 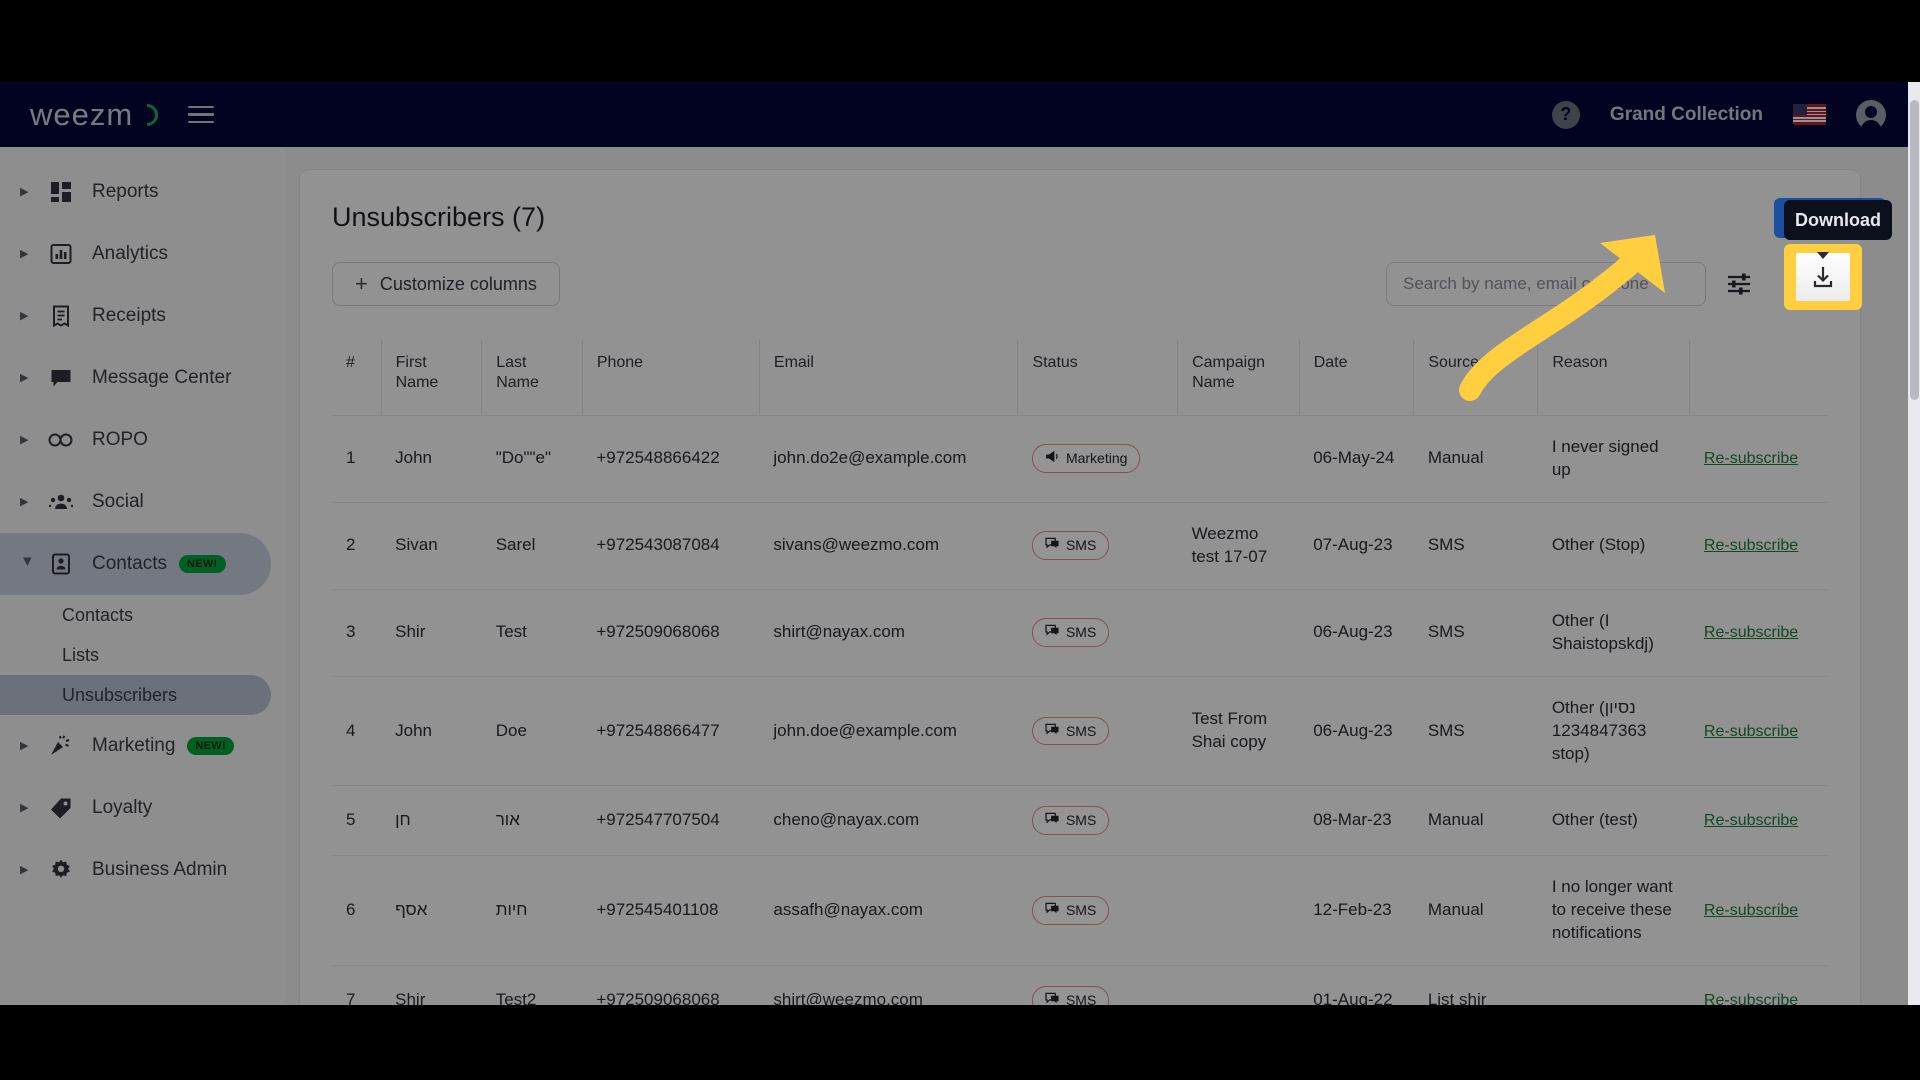 I want to click on gear-icon, so click(x=61, y=870).